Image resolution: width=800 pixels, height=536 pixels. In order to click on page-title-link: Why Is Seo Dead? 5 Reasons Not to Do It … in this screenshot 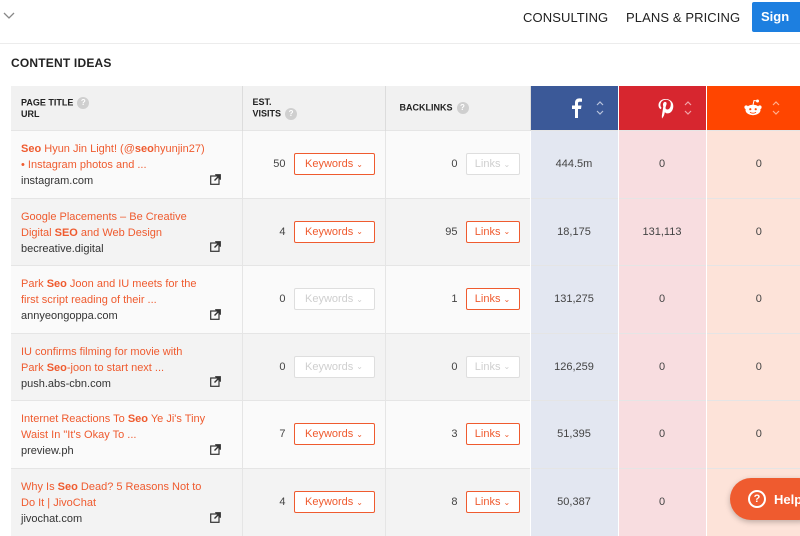, I will do `click(114, 495)`.